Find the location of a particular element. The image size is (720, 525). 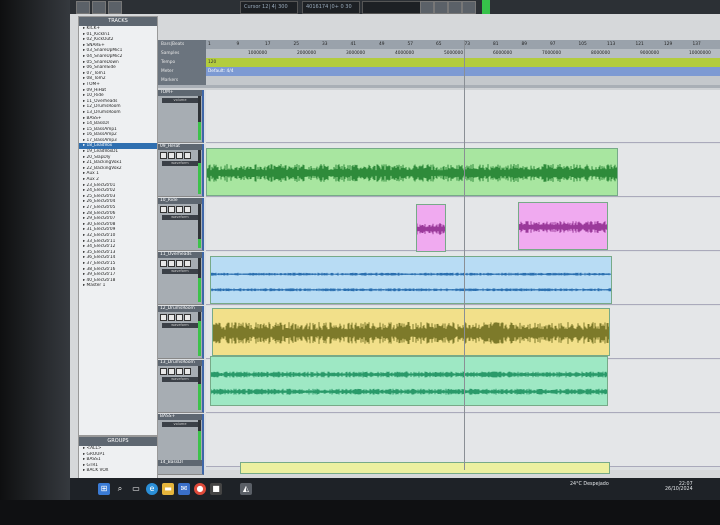

markers-bar is located at coordinates (463, 80).